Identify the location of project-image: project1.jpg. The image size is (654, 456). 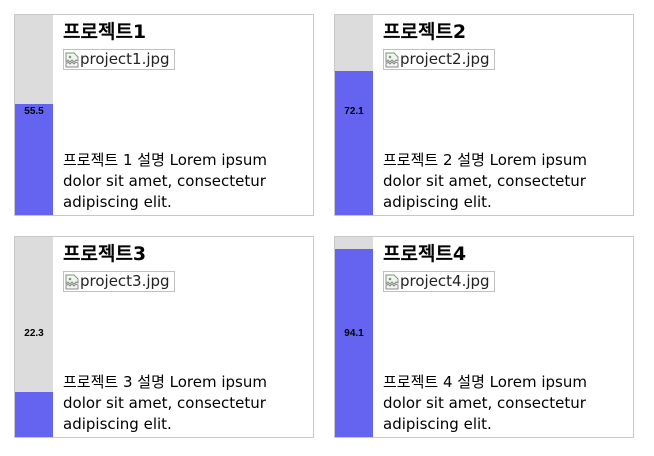
(119, 59).